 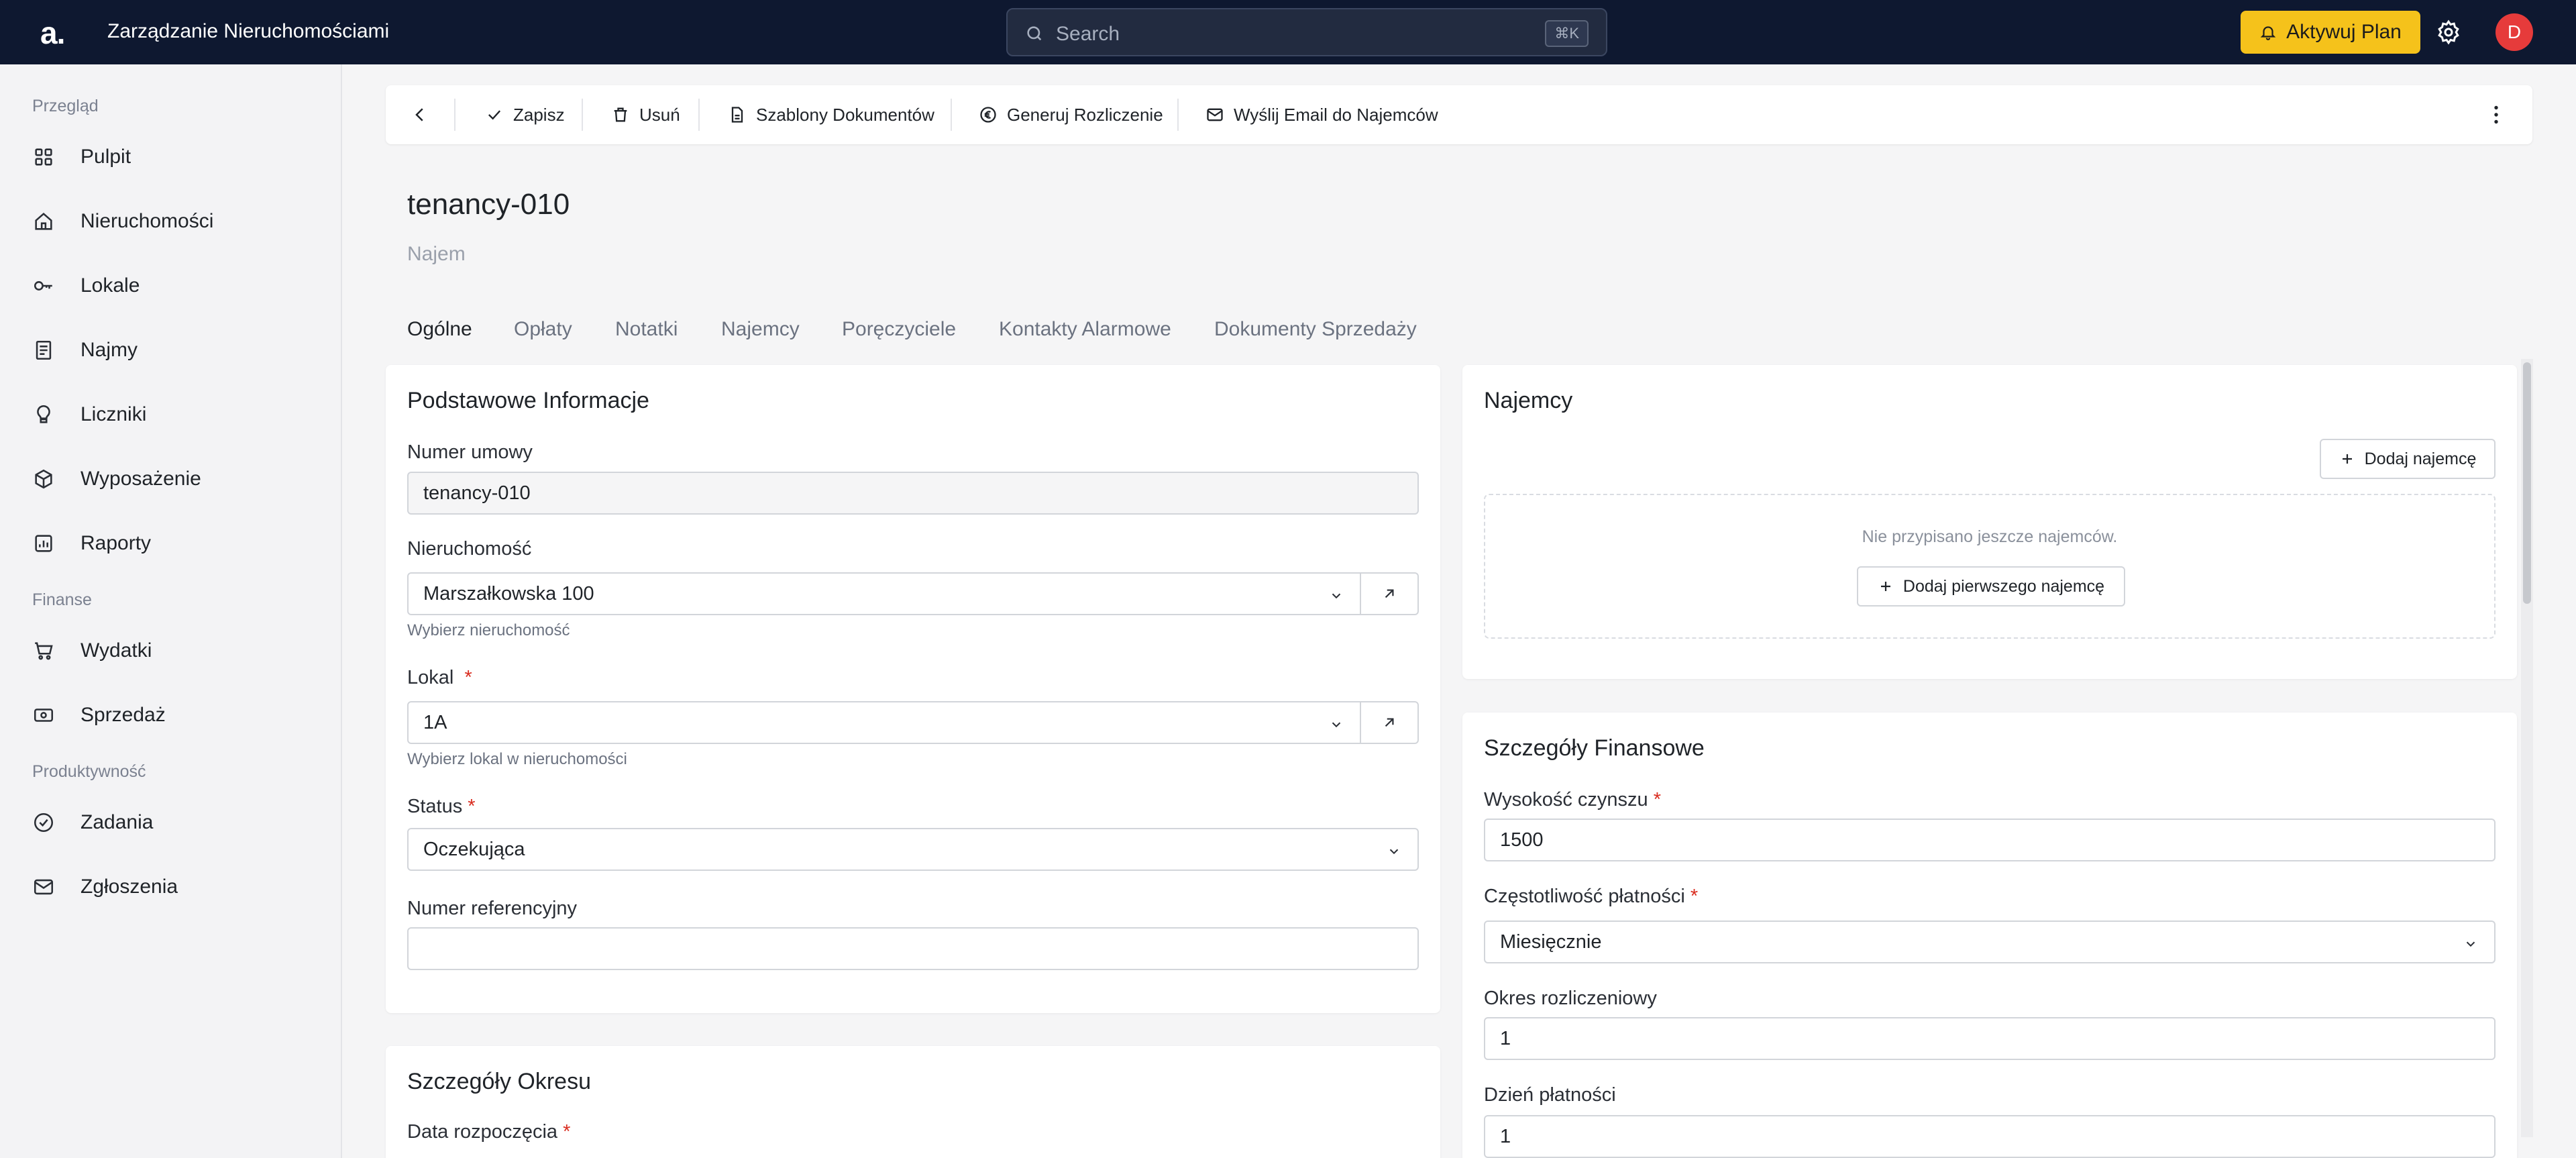 I want to click on home-icon, so click(x=43, y=221).